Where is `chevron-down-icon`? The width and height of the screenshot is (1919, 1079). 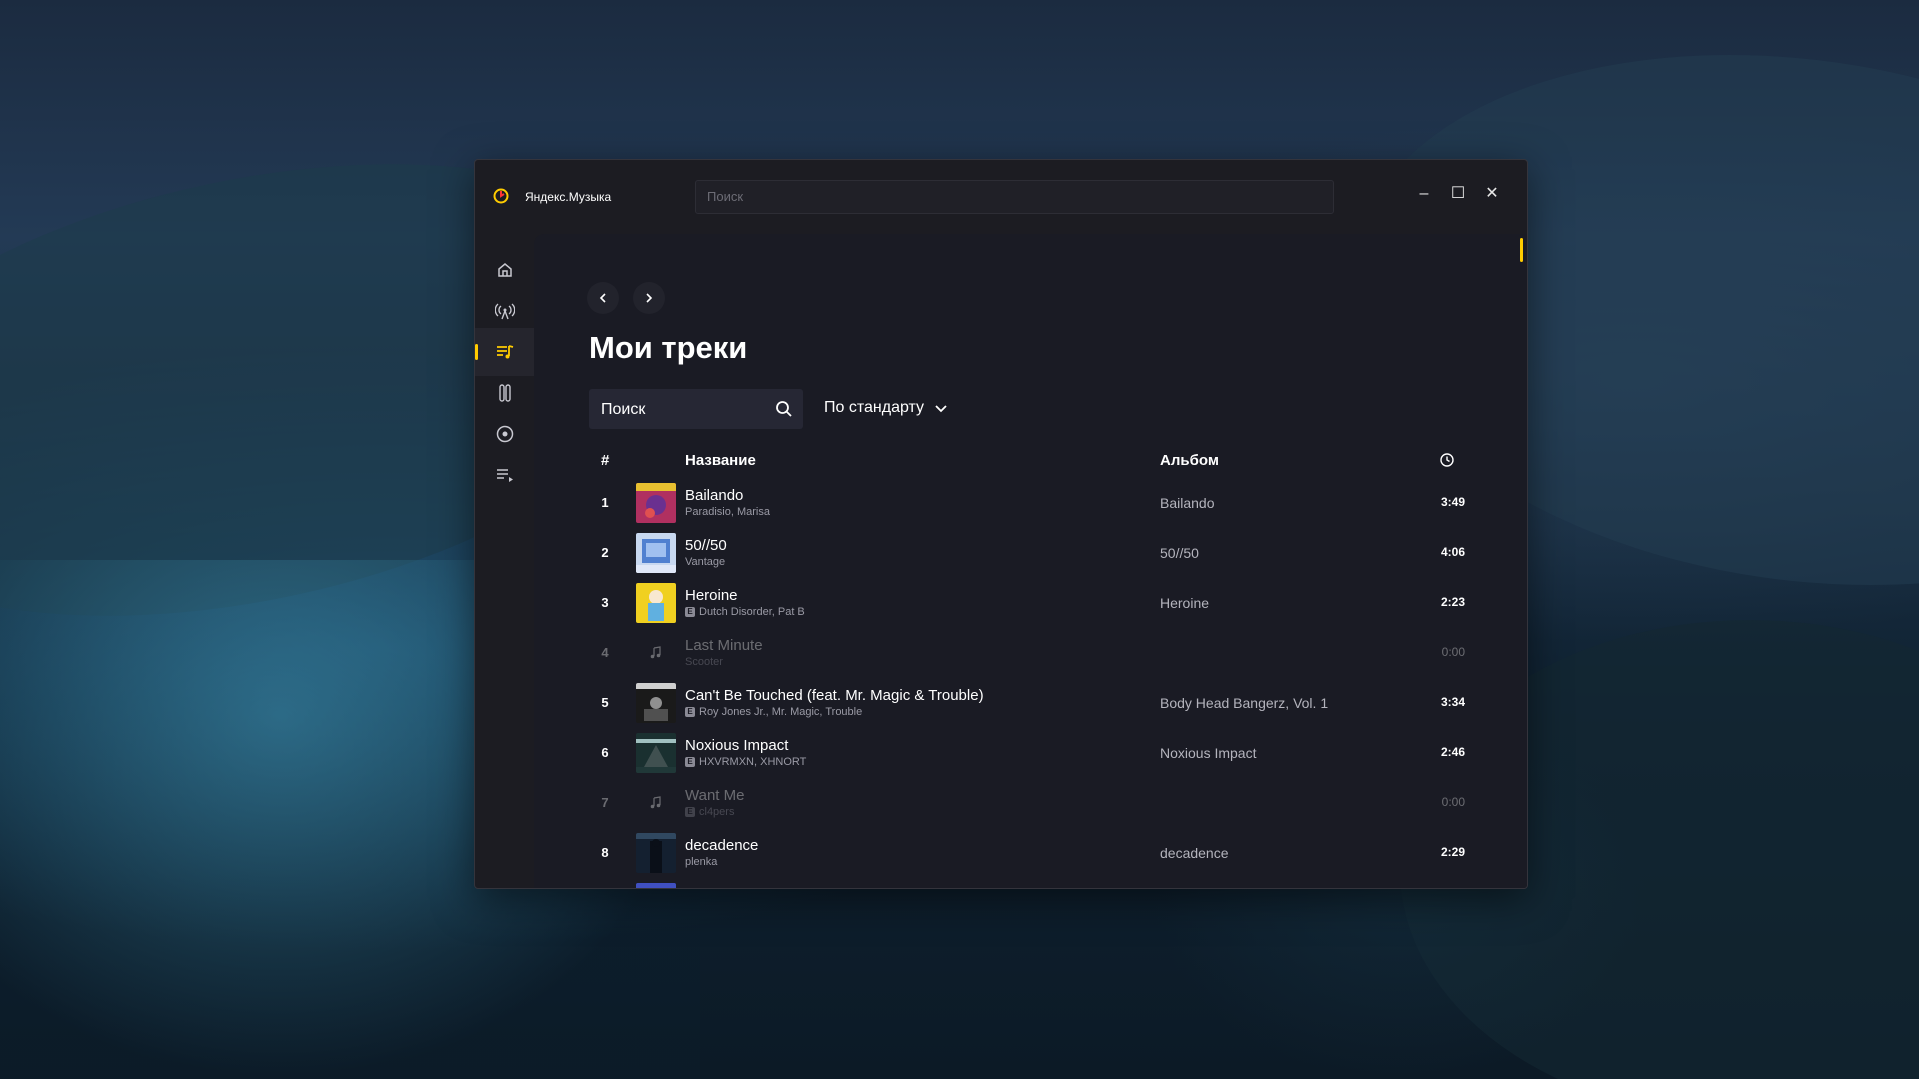 chevron-down-icon is located at coordinates (941, 409).